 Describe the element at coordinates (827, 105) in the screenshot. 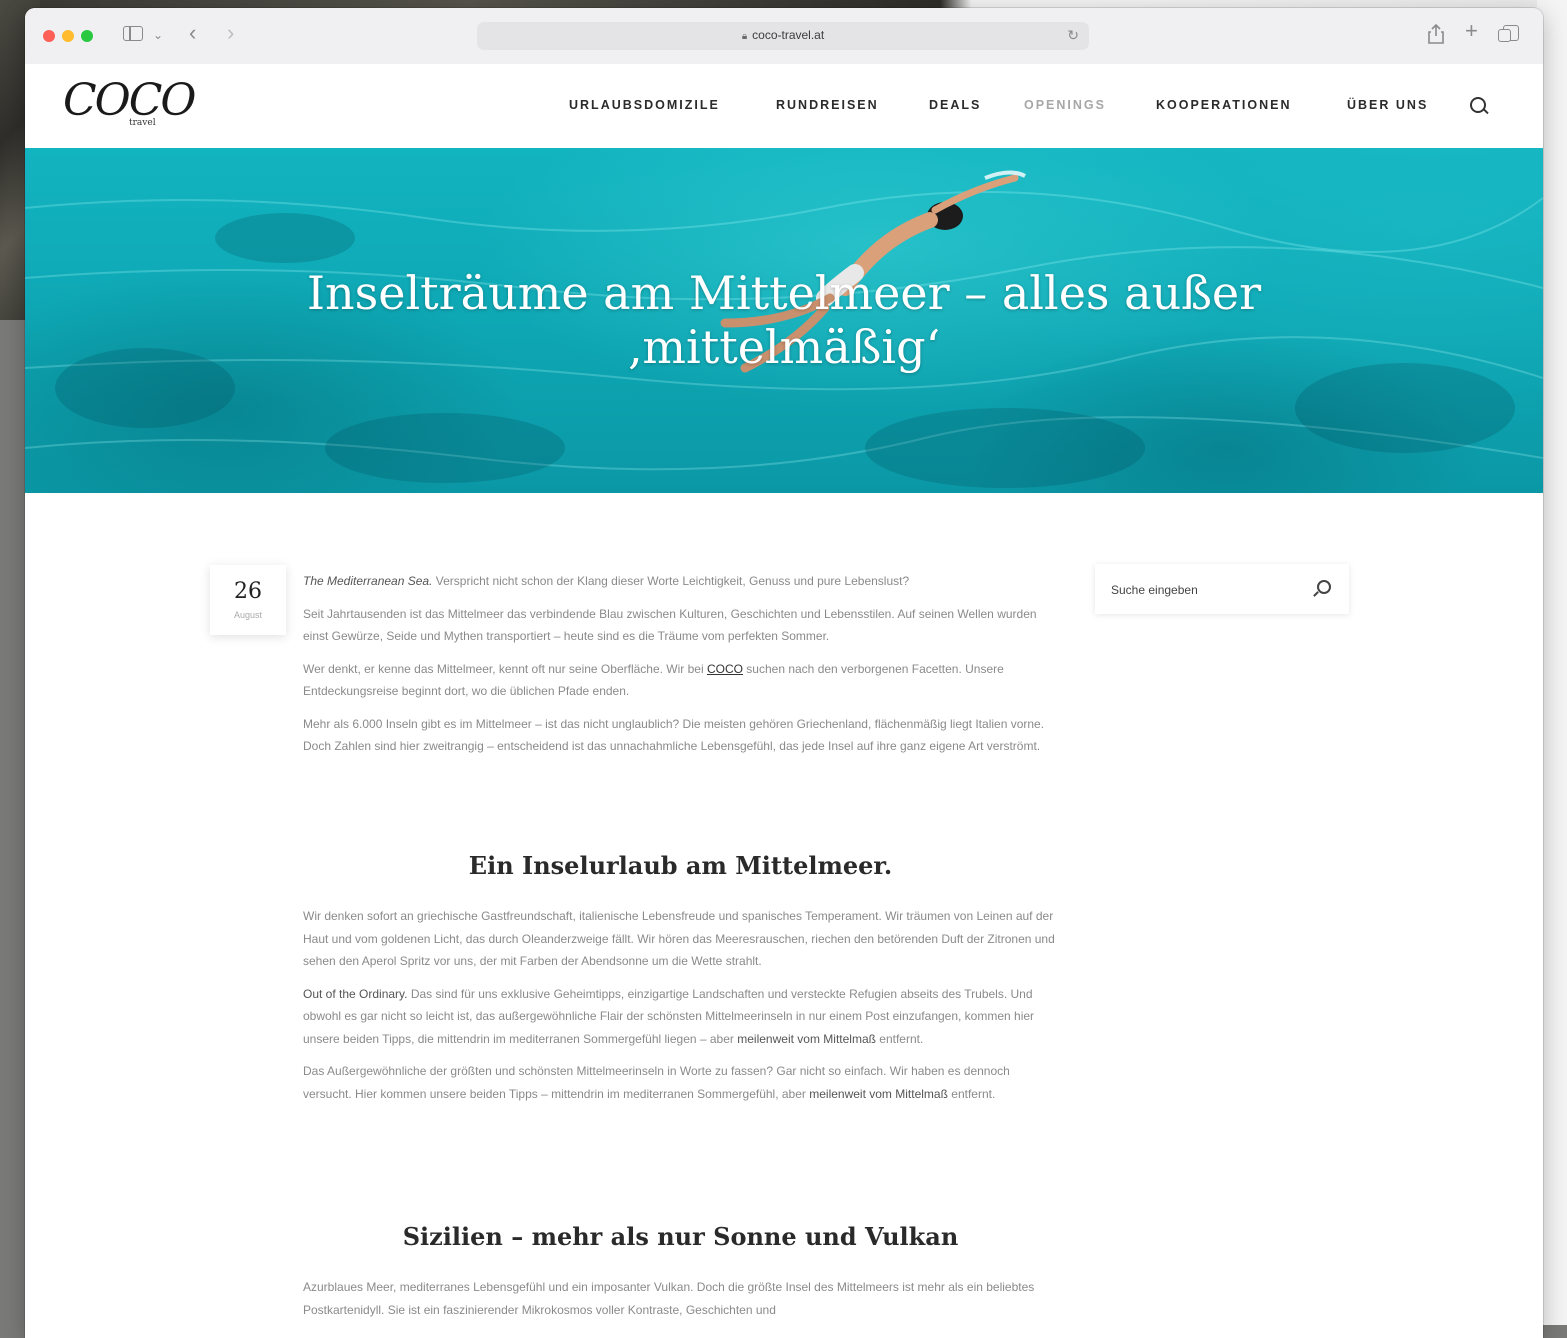

I see `nav-rundreisen: RUNDREISEN` at that location.